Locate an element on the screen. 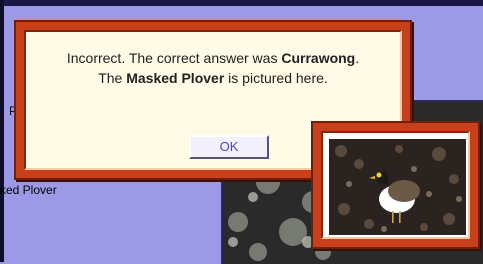 The width and height of the screenshot is (483, 264). background-answer-option-label: ked Plover is located at coordinates (28, 190).